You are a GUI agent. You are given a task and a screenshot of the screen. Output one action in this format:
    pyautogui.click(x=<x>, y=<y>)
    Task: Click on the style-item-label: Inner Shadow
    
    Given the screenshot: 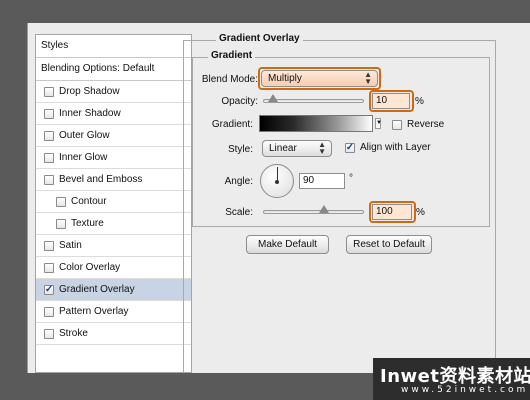 What is the action you would take?
    pyautogui.click(x=90, y=113)
    